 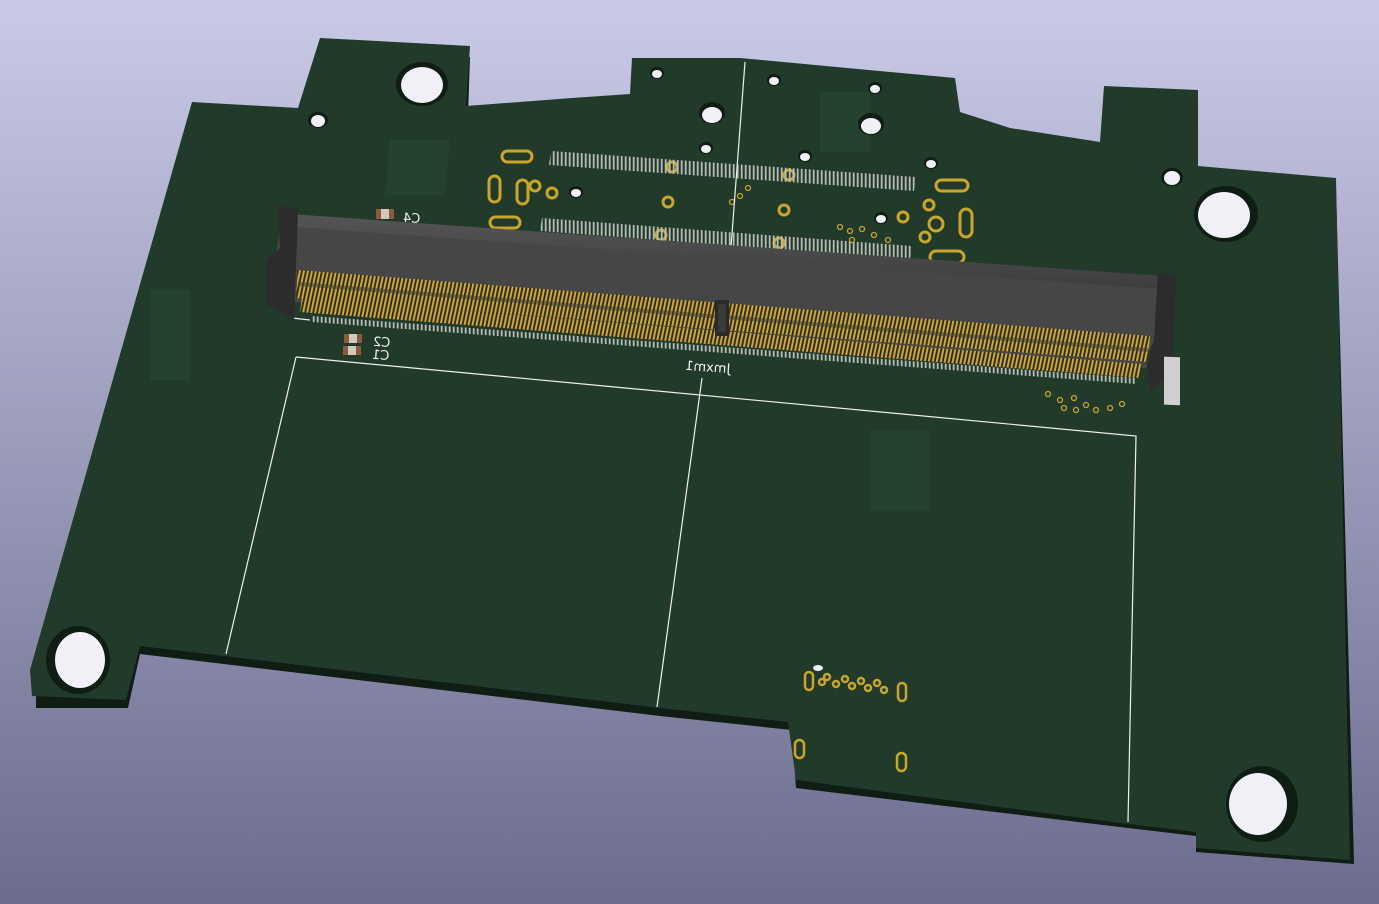 I want to click on label-c4: C4, so click(x=411, y=219).